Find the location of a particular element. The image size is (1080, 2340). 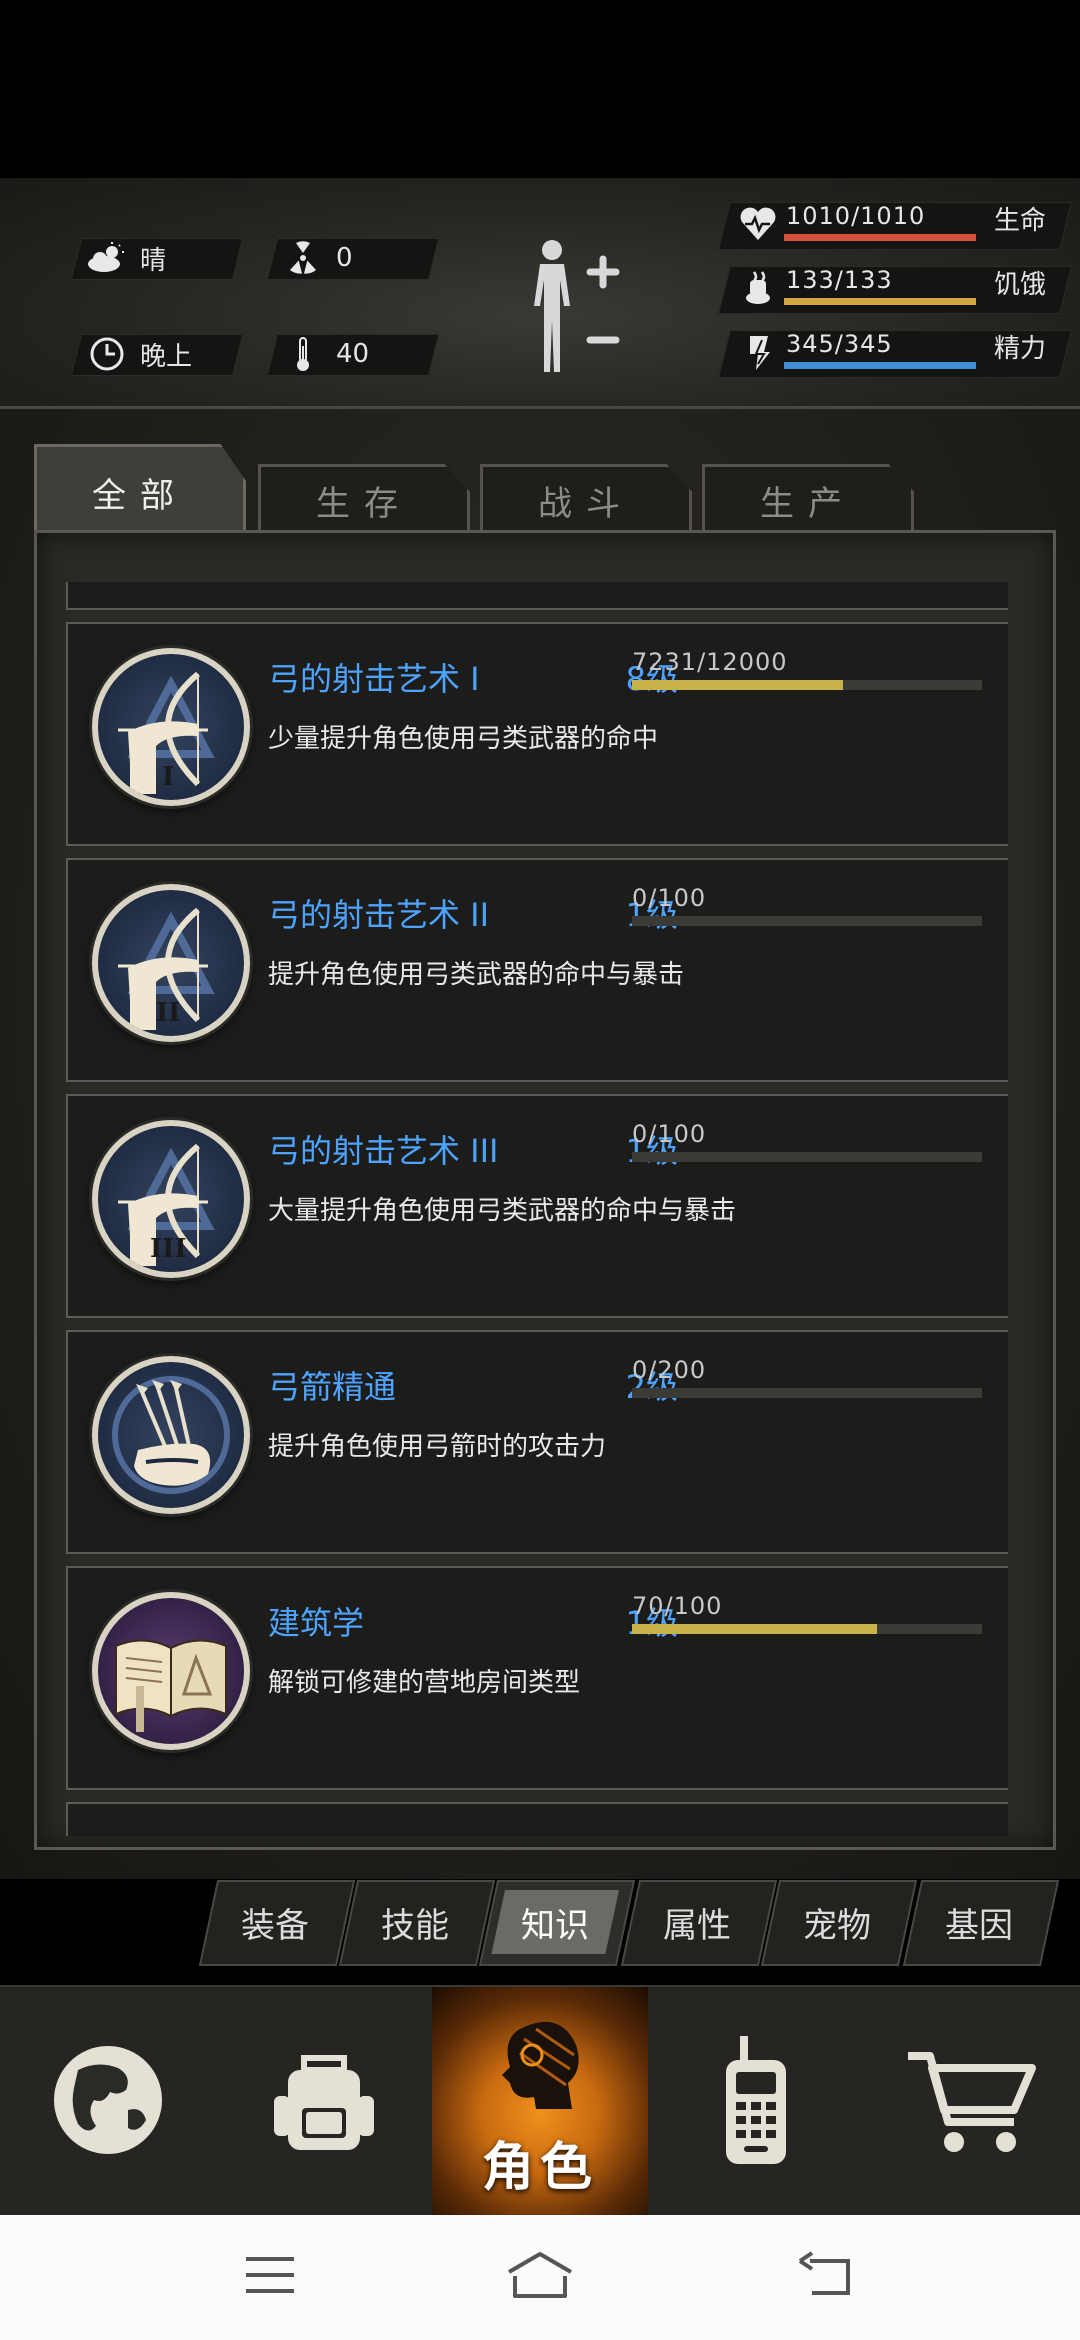

home-icon is located at coordinates (540, 2277).